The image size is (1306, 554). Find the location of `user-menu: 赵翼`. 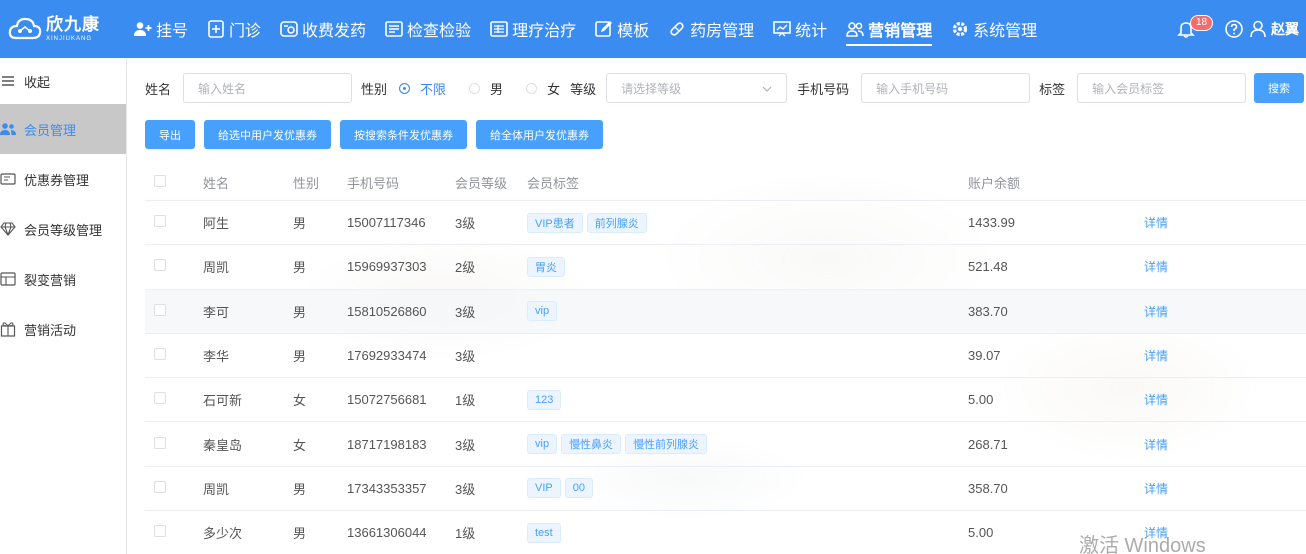

user-menu: 赵翼 is located at coordinates (1278, 29).